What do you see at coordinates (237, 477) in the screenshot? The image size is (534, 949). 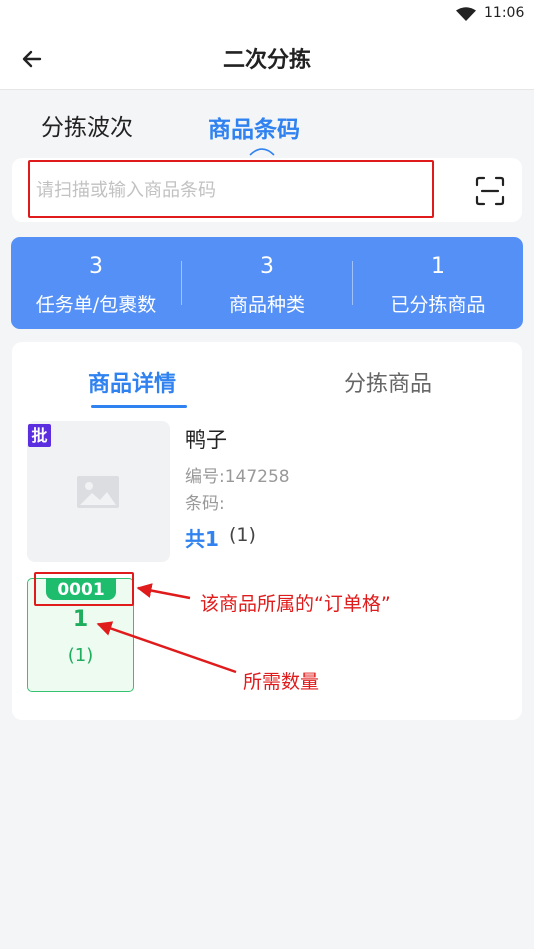 I see `goods-code: 编号:147258` at bounding box center [237, 477].